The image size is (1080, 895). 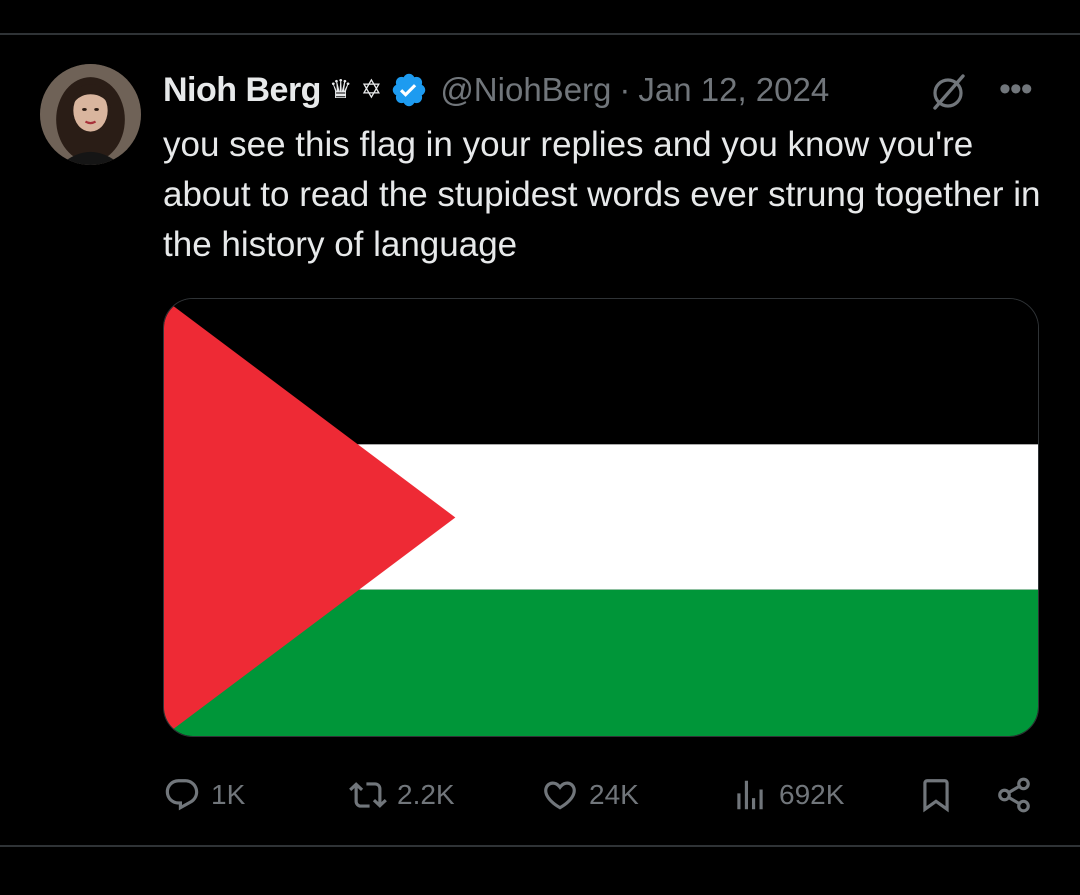 I want to click on repost-count: 2.2K, so click(x=426, y=794).